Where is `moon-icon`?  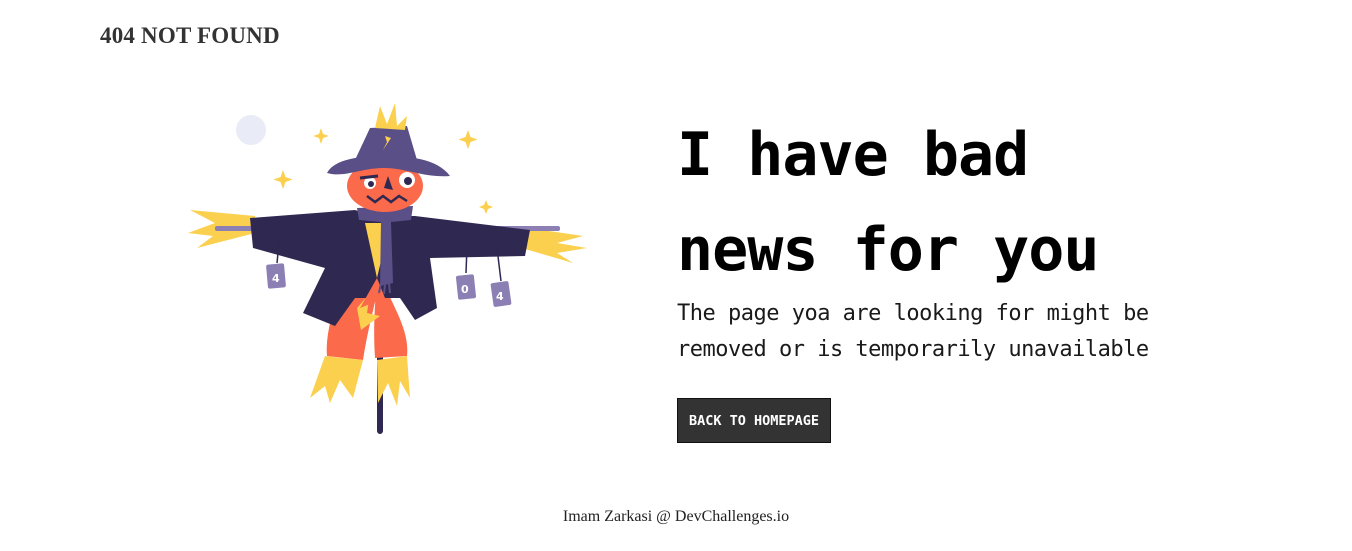
moon-icon is located at coordinates (251, 130).